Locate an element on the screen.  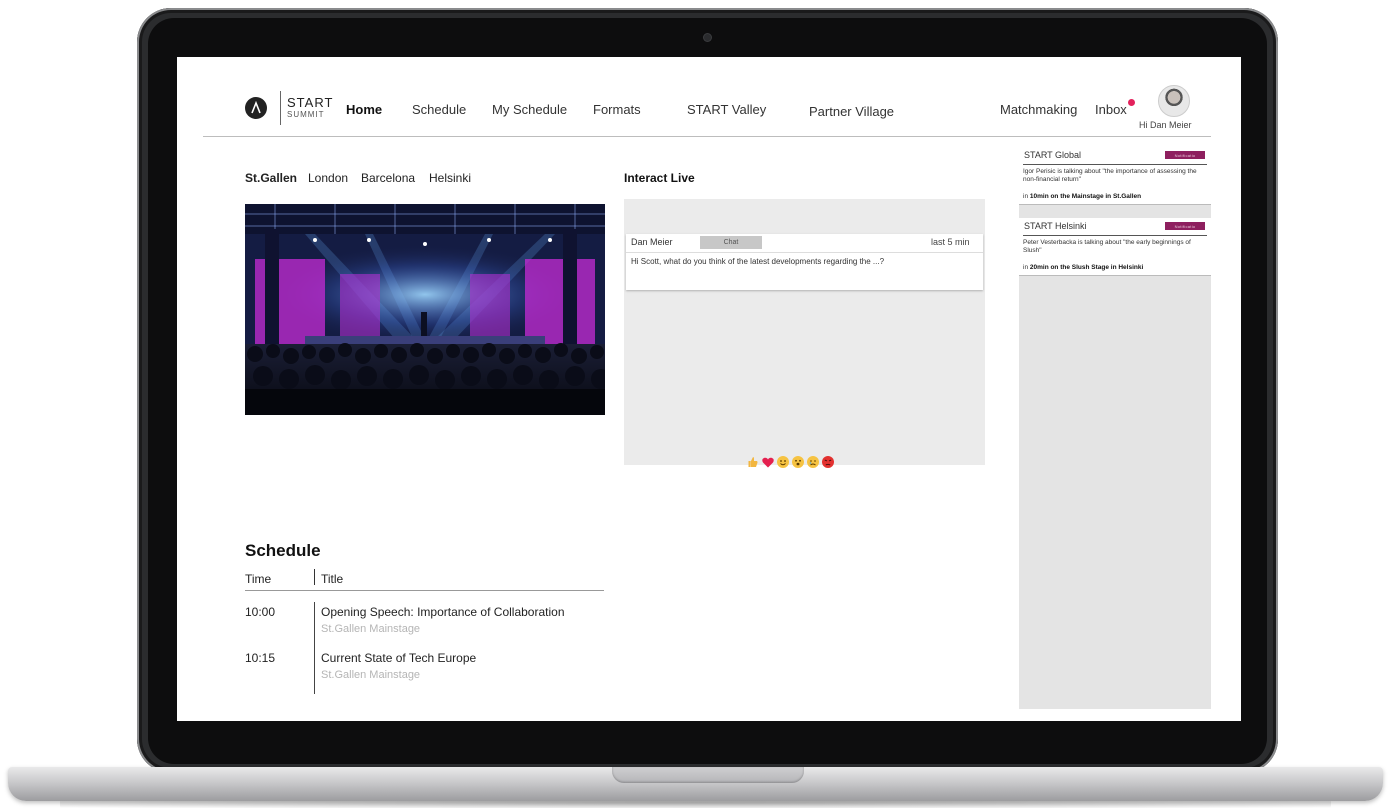
schedule-timeline is located at coordinates (314, 648).